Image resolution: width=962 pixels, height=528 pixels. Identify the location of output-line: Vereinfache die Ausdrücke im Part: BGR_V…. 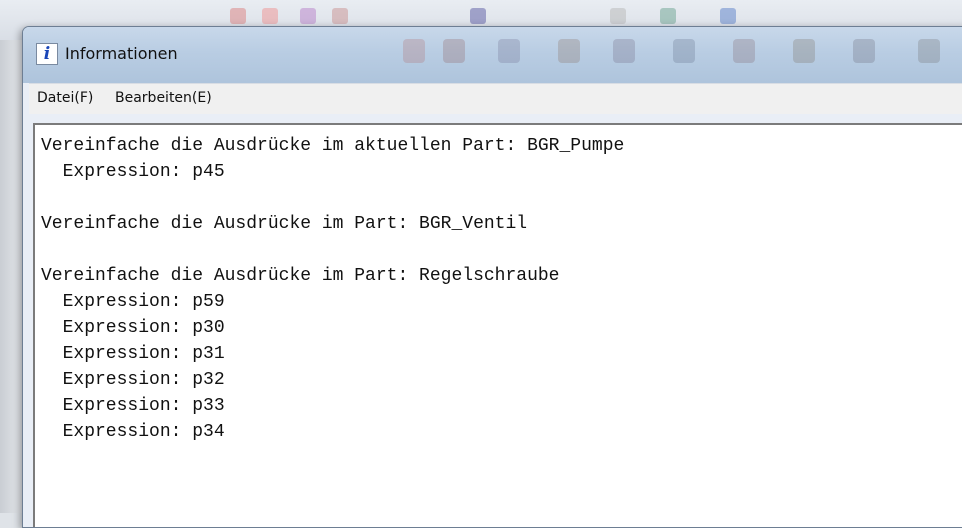
(284, 224).